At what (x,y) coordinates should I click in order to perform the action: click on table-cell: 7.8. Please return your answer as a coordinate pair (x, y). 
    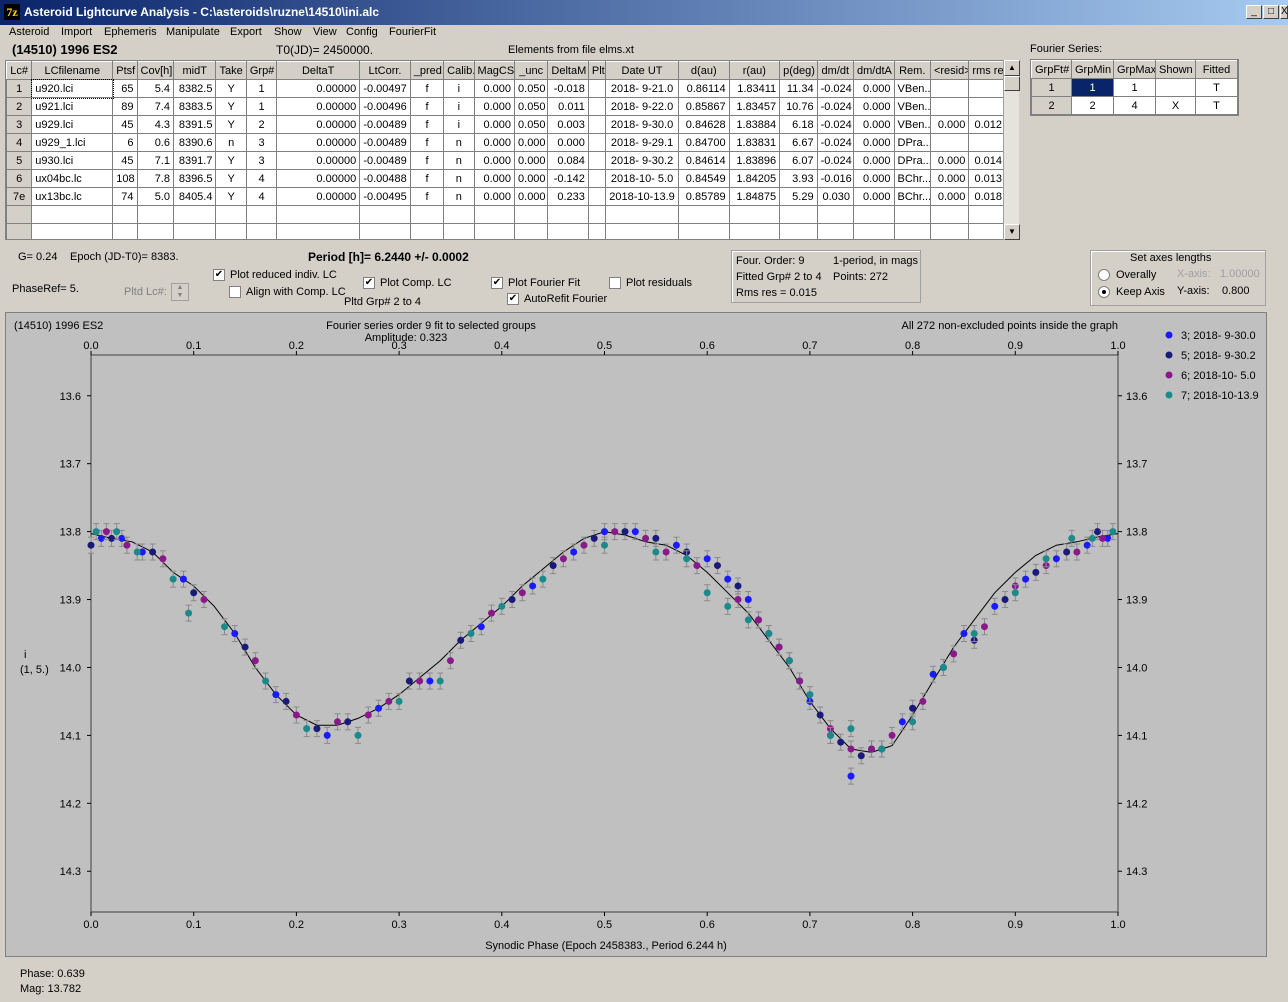
    Looking at the image, I should click on (155, 178).